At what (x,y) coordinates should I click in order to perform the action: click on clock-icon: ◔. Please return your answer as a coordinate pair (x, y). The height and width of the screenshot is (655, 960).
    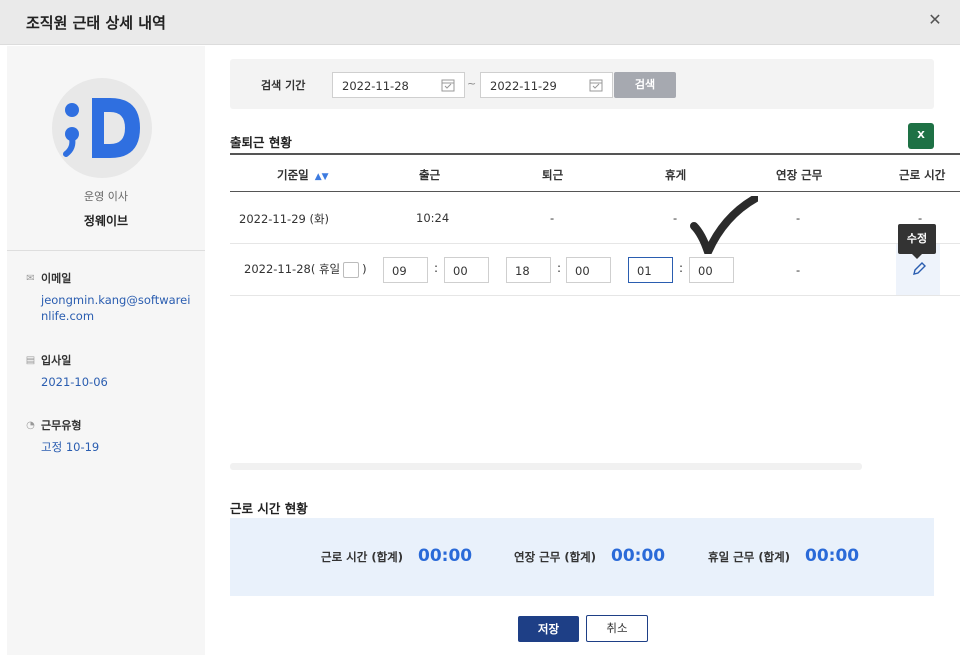
    Looking at the image, I should click on (30, 425).